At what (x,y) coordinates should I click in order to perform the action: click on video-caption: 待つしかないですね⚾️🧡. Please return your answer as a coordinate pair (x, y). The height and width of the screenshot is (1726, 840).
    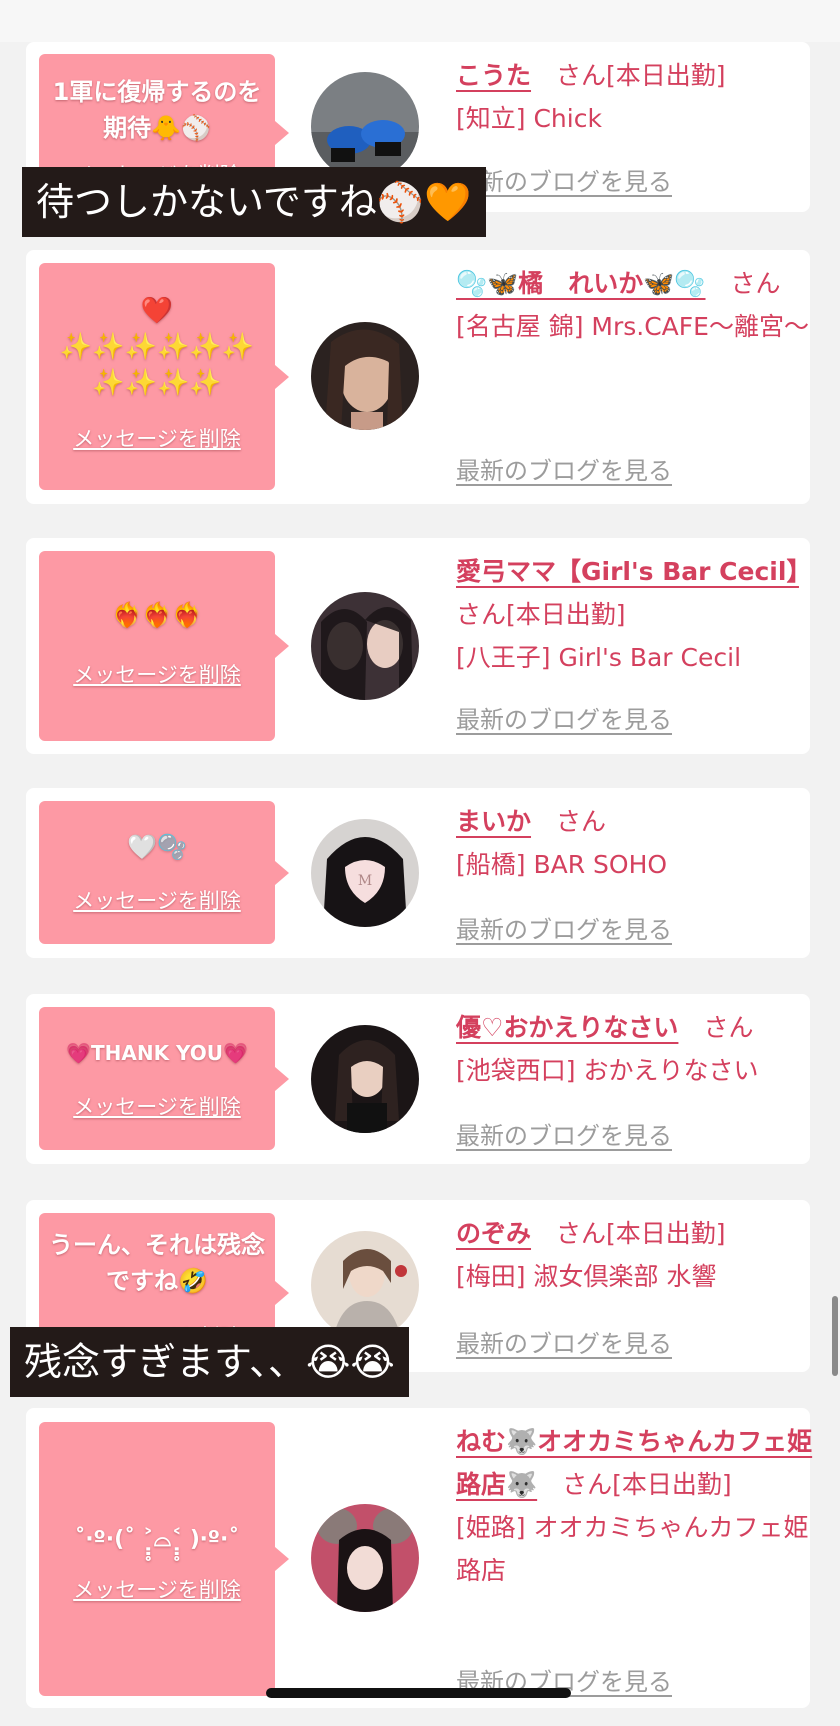
    Looking at the image, I should click on (254, 202).